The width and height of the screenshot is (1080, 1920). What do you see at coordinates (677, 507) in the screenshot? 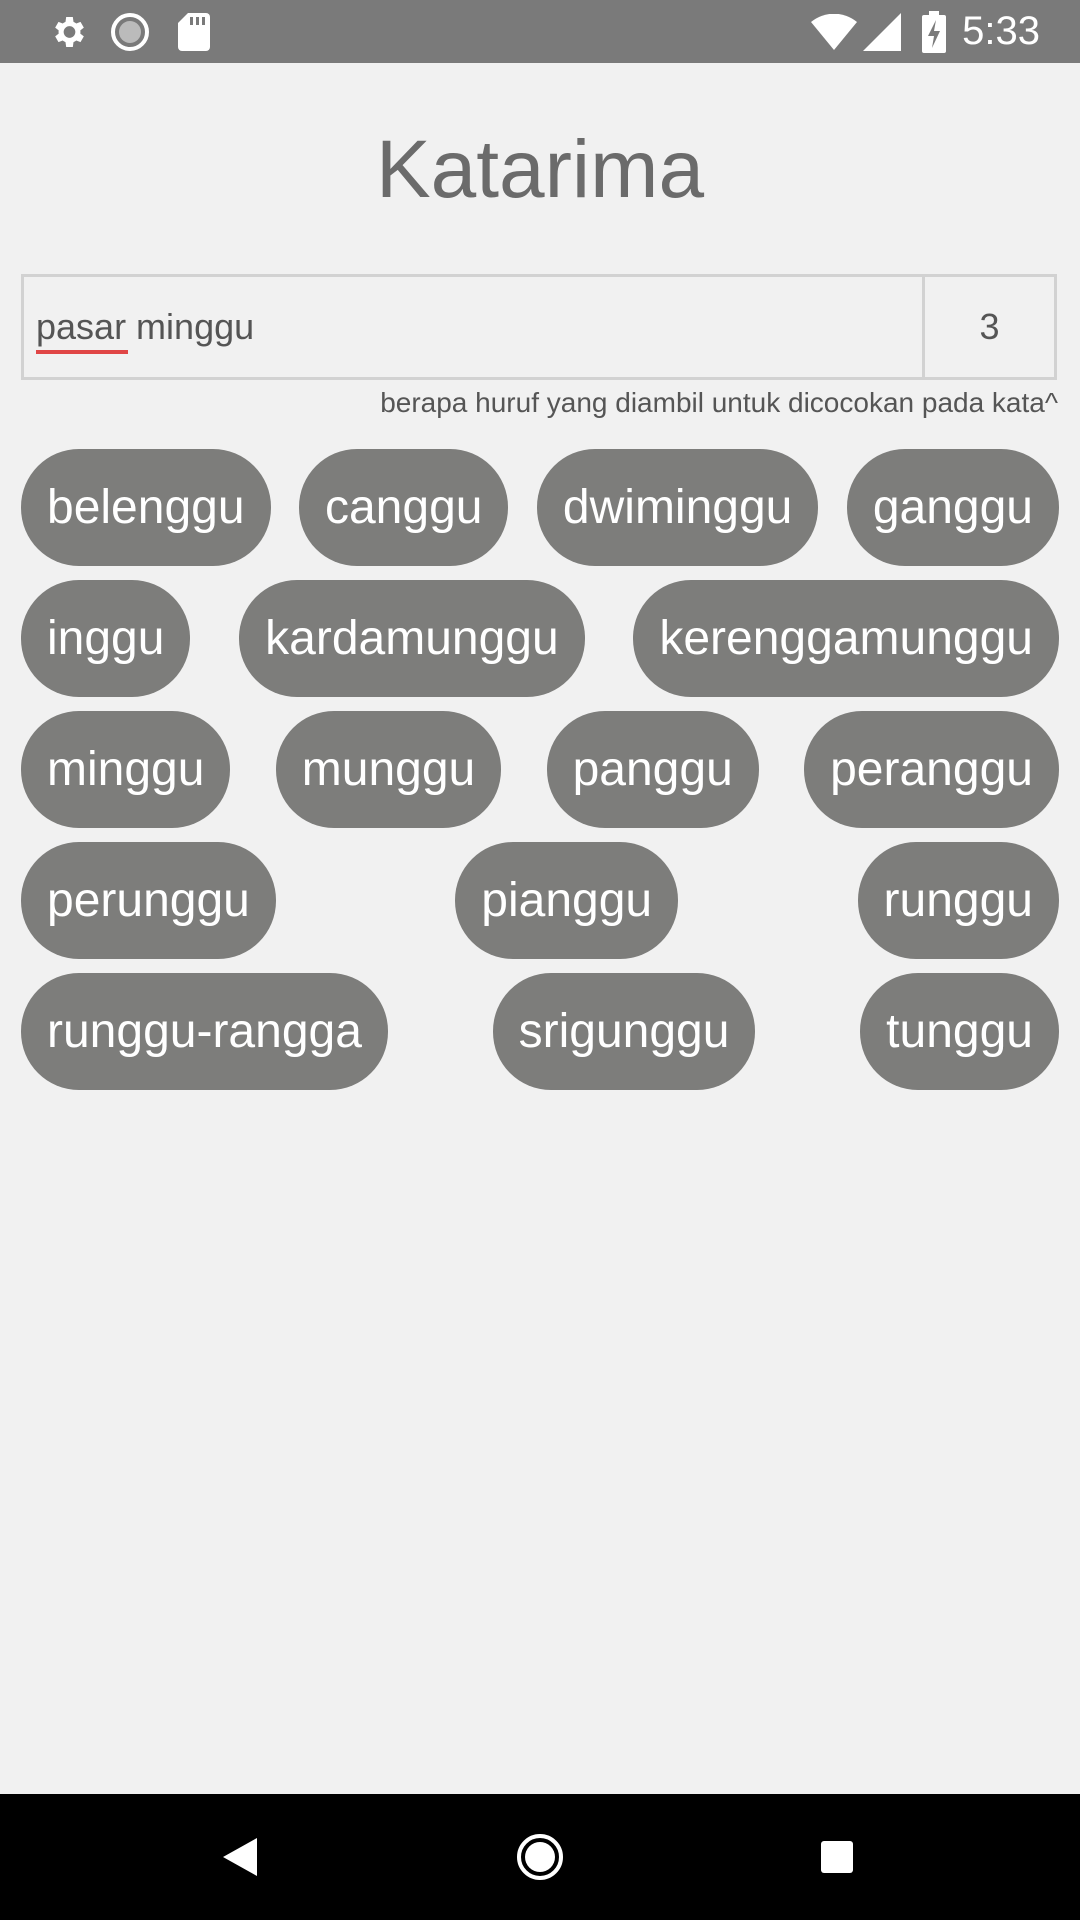
I see `result-chip: dwiminggu` at bounding box center [677, 507].